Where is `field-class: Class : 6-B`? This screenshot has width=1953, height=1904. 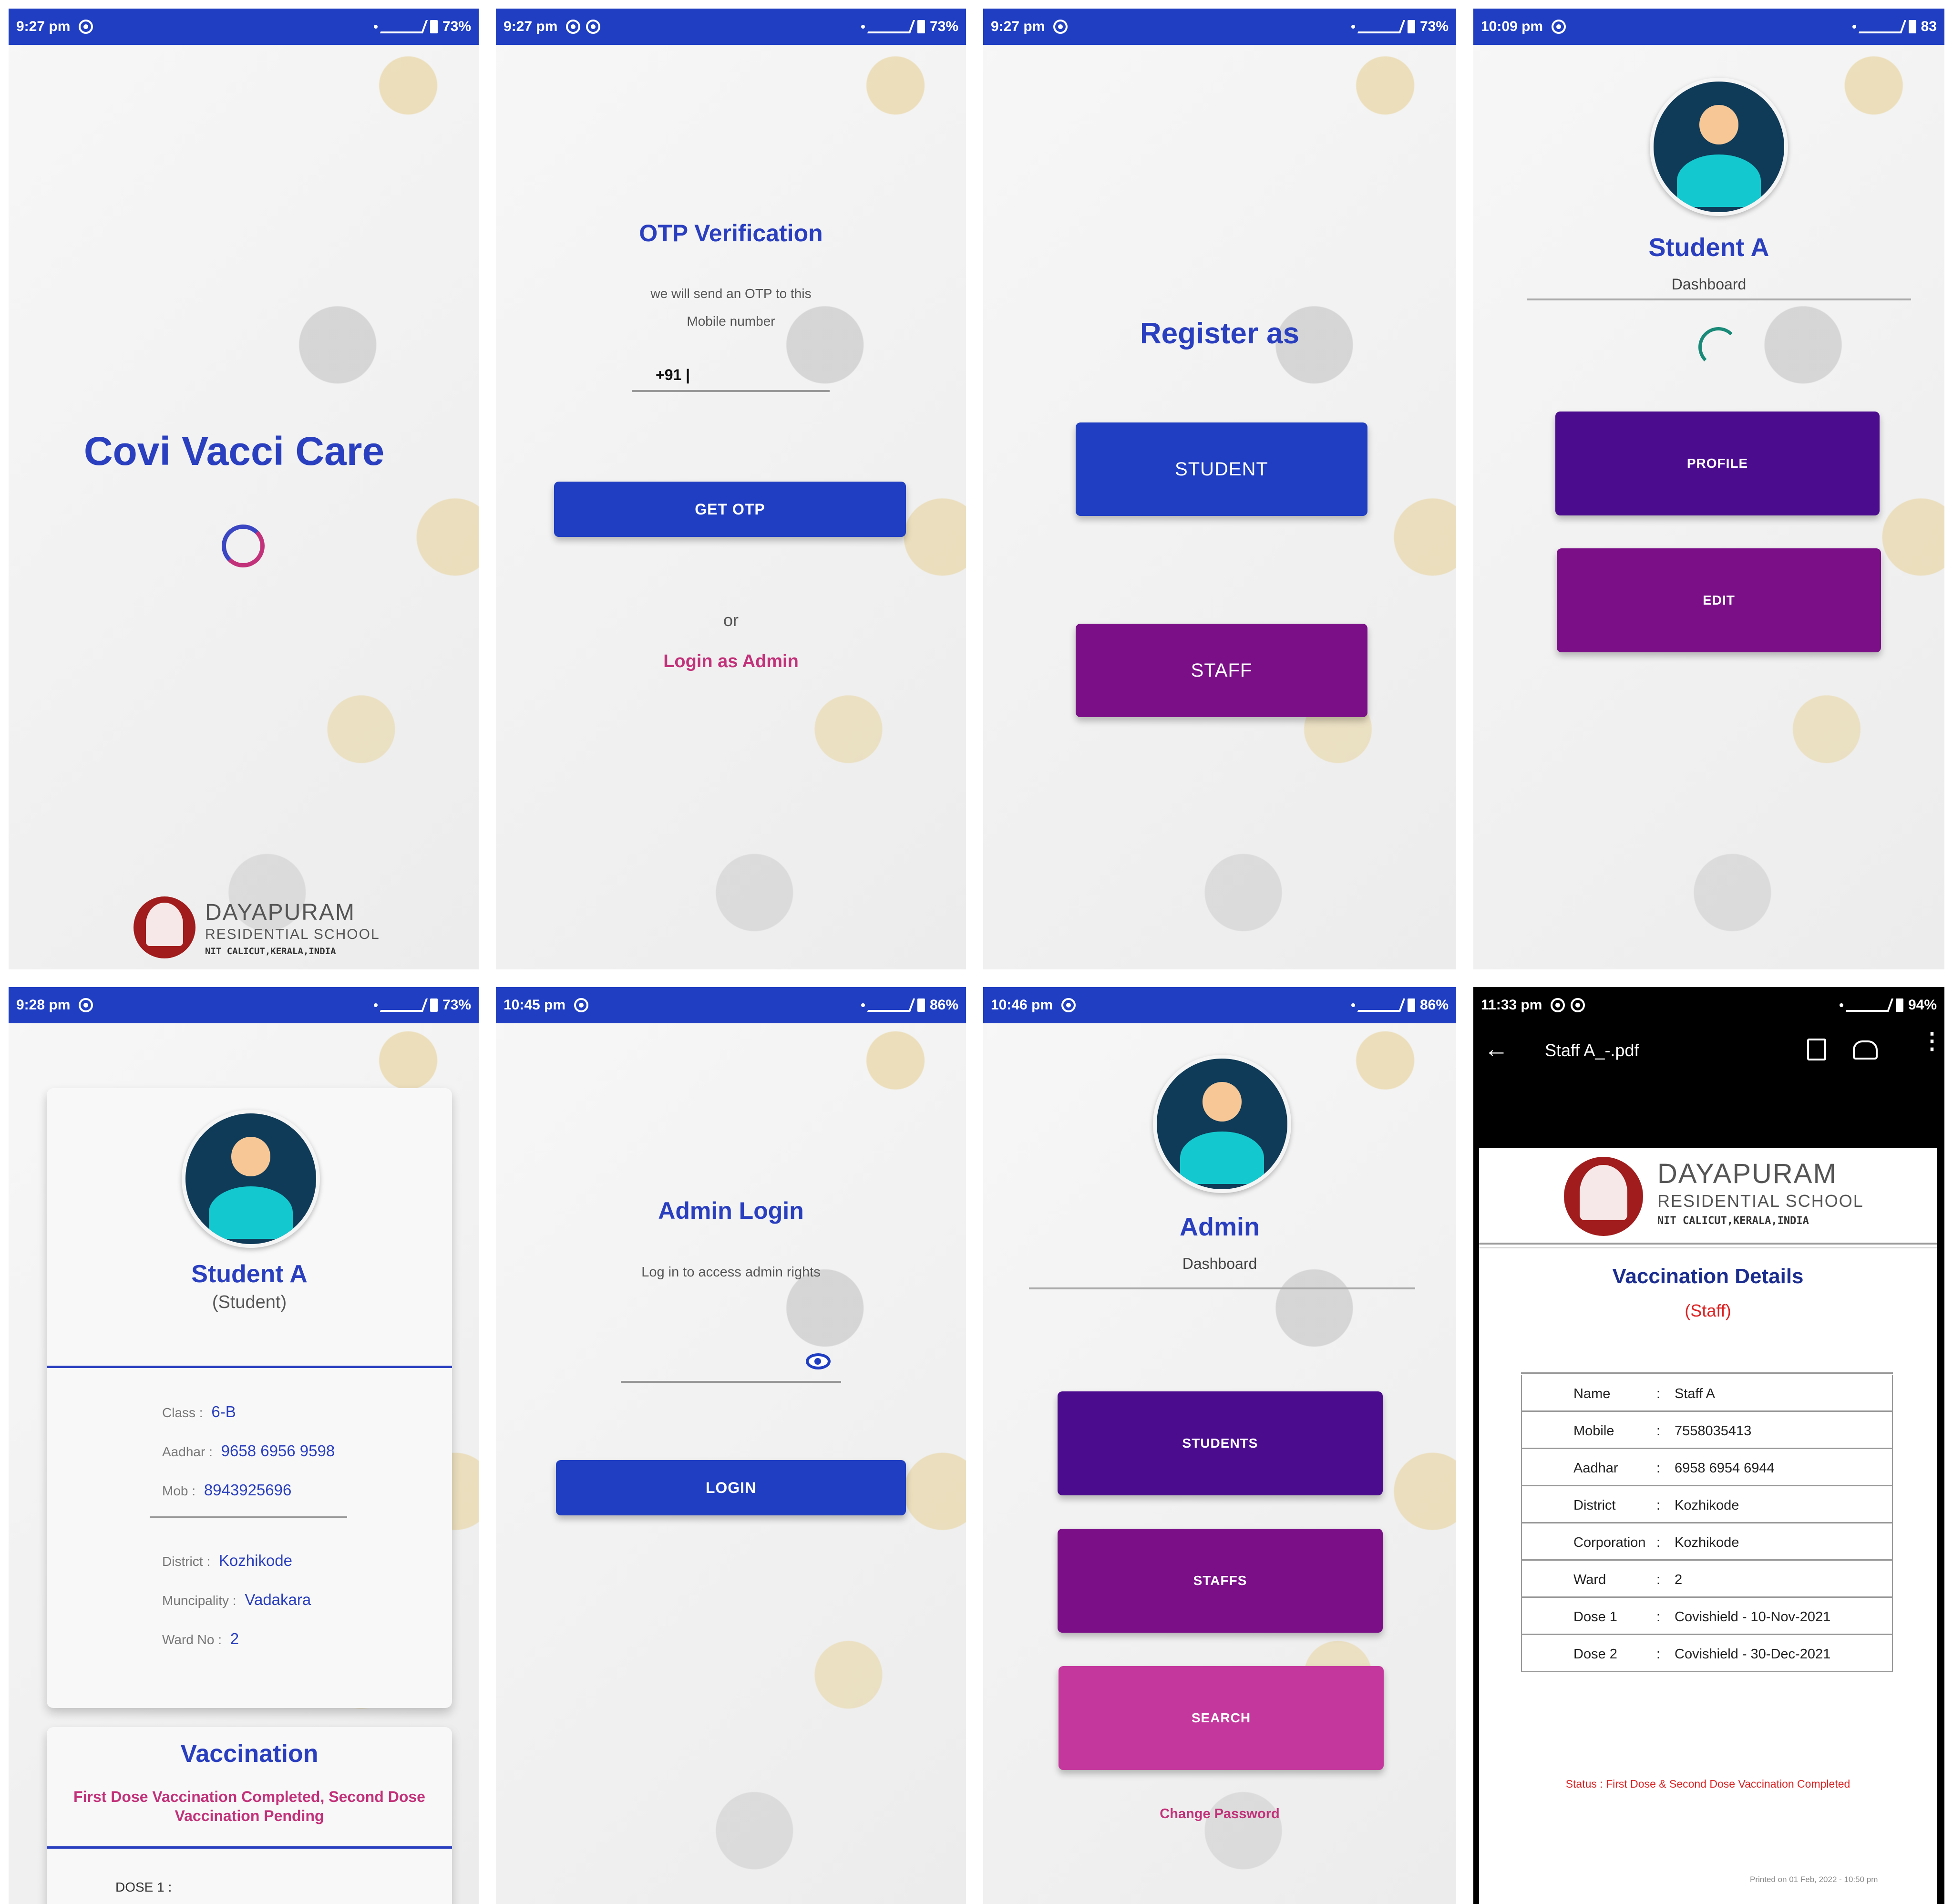 field-class: Class : 6-B is located at coordinates (199, 1412).